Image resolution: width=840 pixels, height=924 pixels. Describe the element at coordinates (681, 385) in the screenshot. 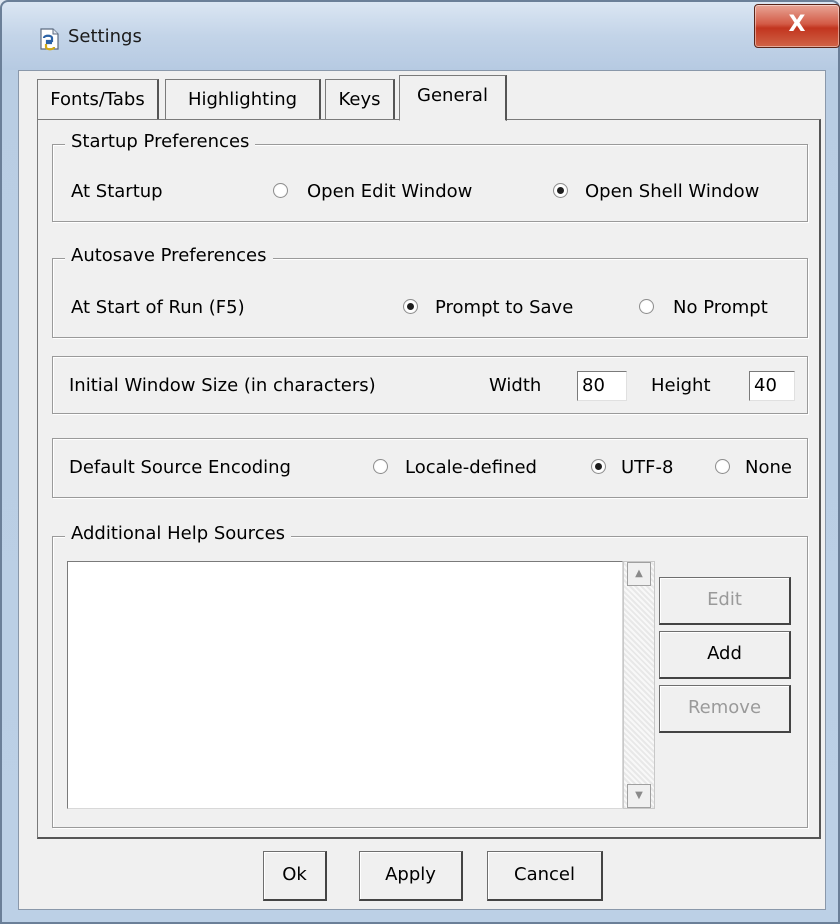

I see `height-label: Height` at that location.